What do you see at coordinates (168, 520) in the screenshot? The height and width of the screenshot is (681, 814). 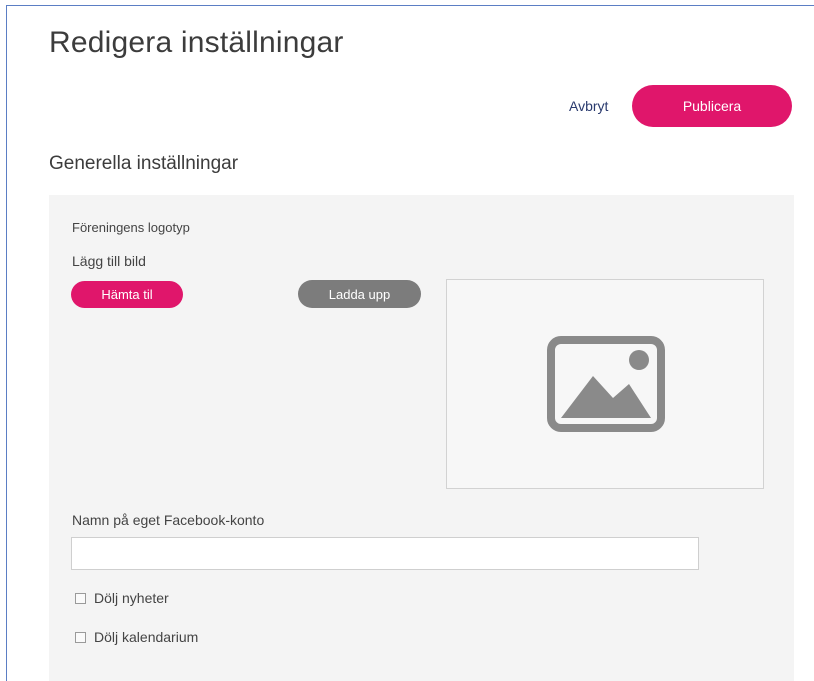 I see `facebook-account-label: Namn på eget Facebook-konto` at bounding box center [168, 520].